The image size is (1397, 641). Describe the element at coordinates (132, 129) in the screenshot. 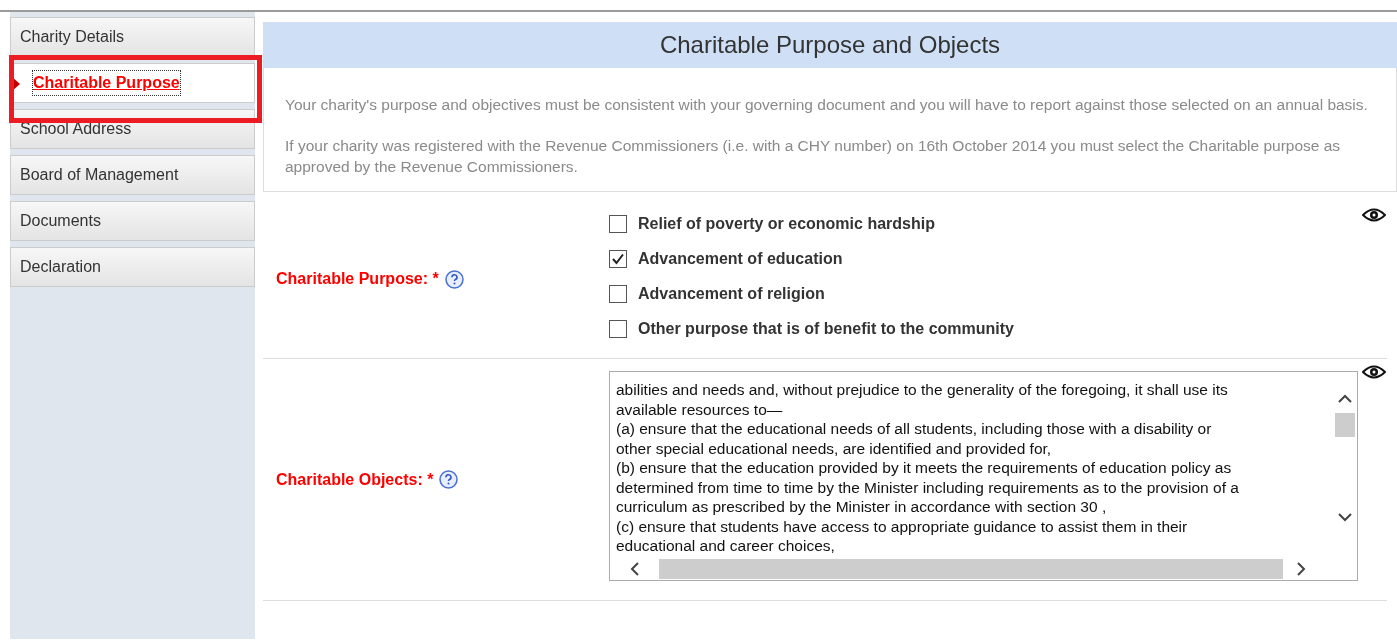

I see `nav-tab: School Address` at that location.